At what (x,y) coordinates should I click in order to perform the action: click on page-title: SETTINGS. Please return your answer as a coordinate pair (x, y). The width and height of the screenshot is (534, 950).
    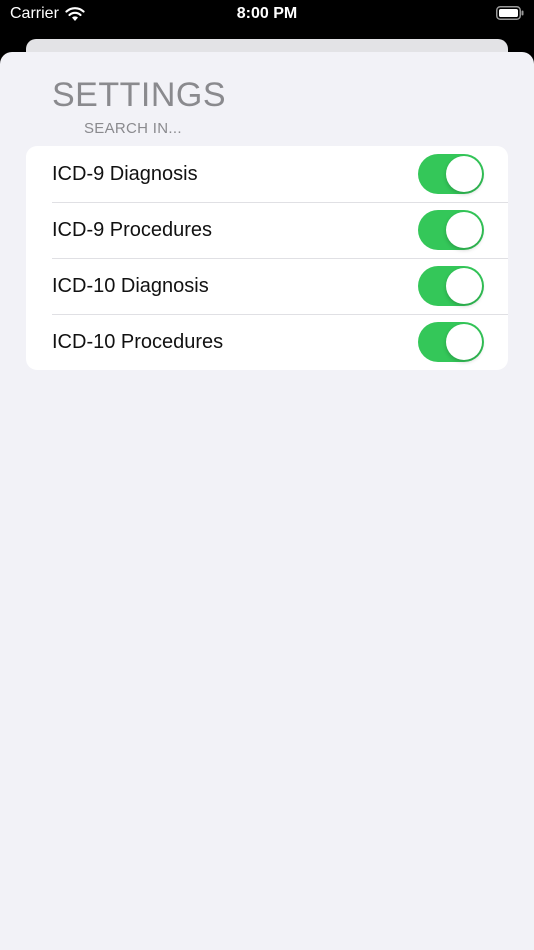
    Looking at the image, I should click on (139, 95).